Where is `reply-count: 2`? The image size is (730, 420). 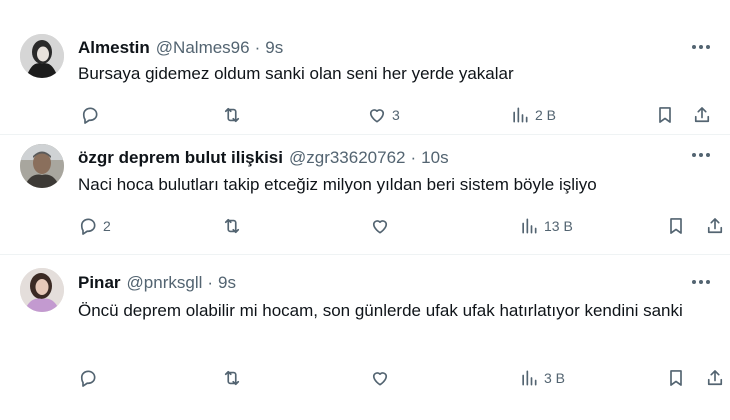 reply-count: 2 is located at coordinates (107, 226).